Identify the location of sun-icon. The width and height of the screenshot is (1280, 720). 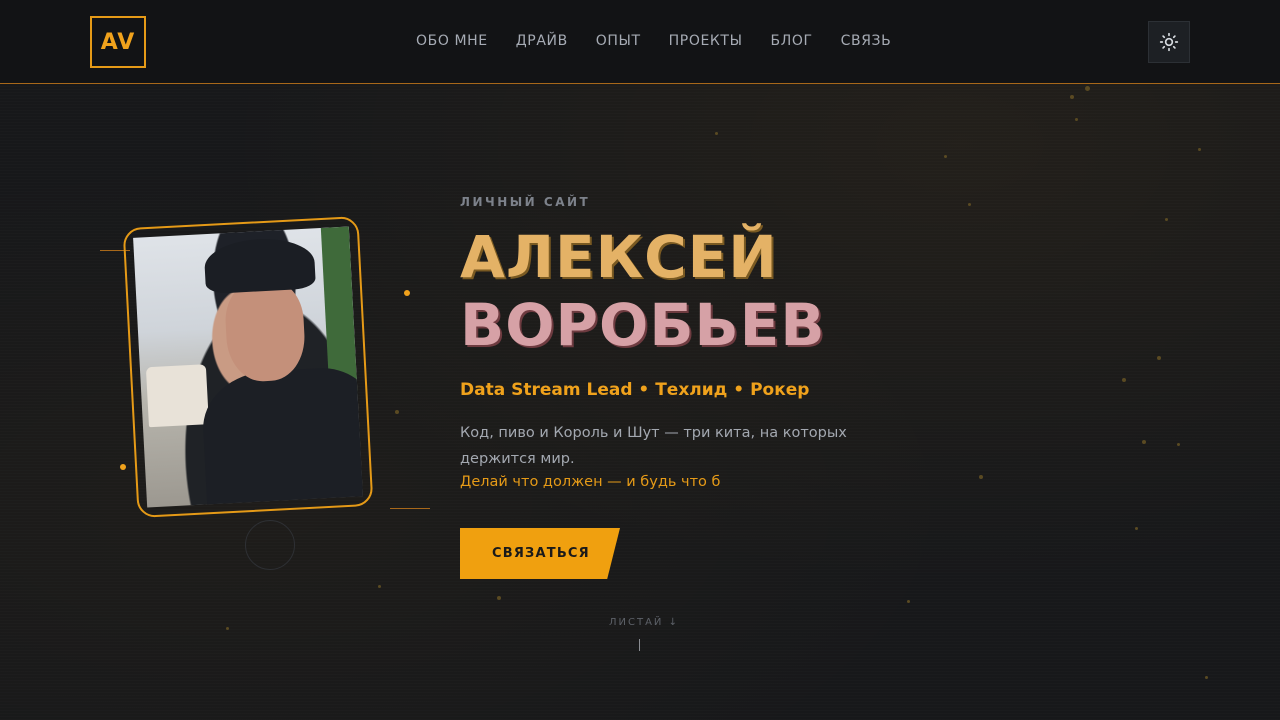
(1169, 42).